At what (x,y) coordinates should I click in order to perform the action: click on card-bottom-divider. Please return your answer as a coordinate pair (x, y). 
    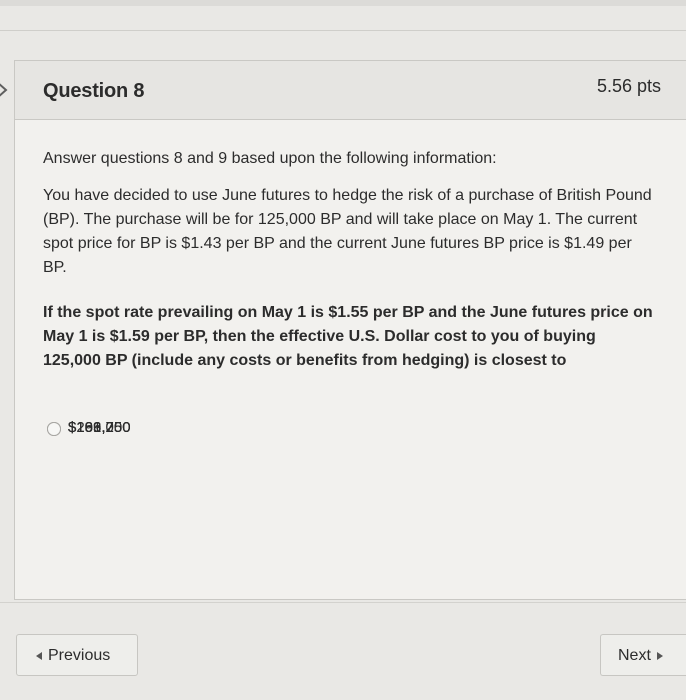
    Looking at the image, I should click on (343, 602).